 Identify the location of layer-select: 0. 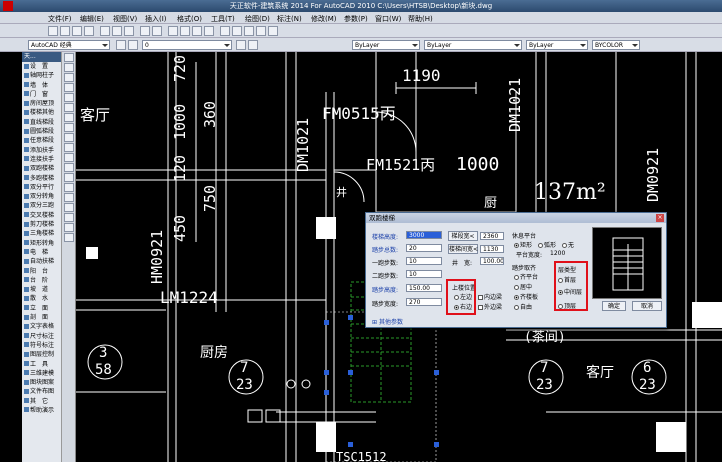
(187, 45).